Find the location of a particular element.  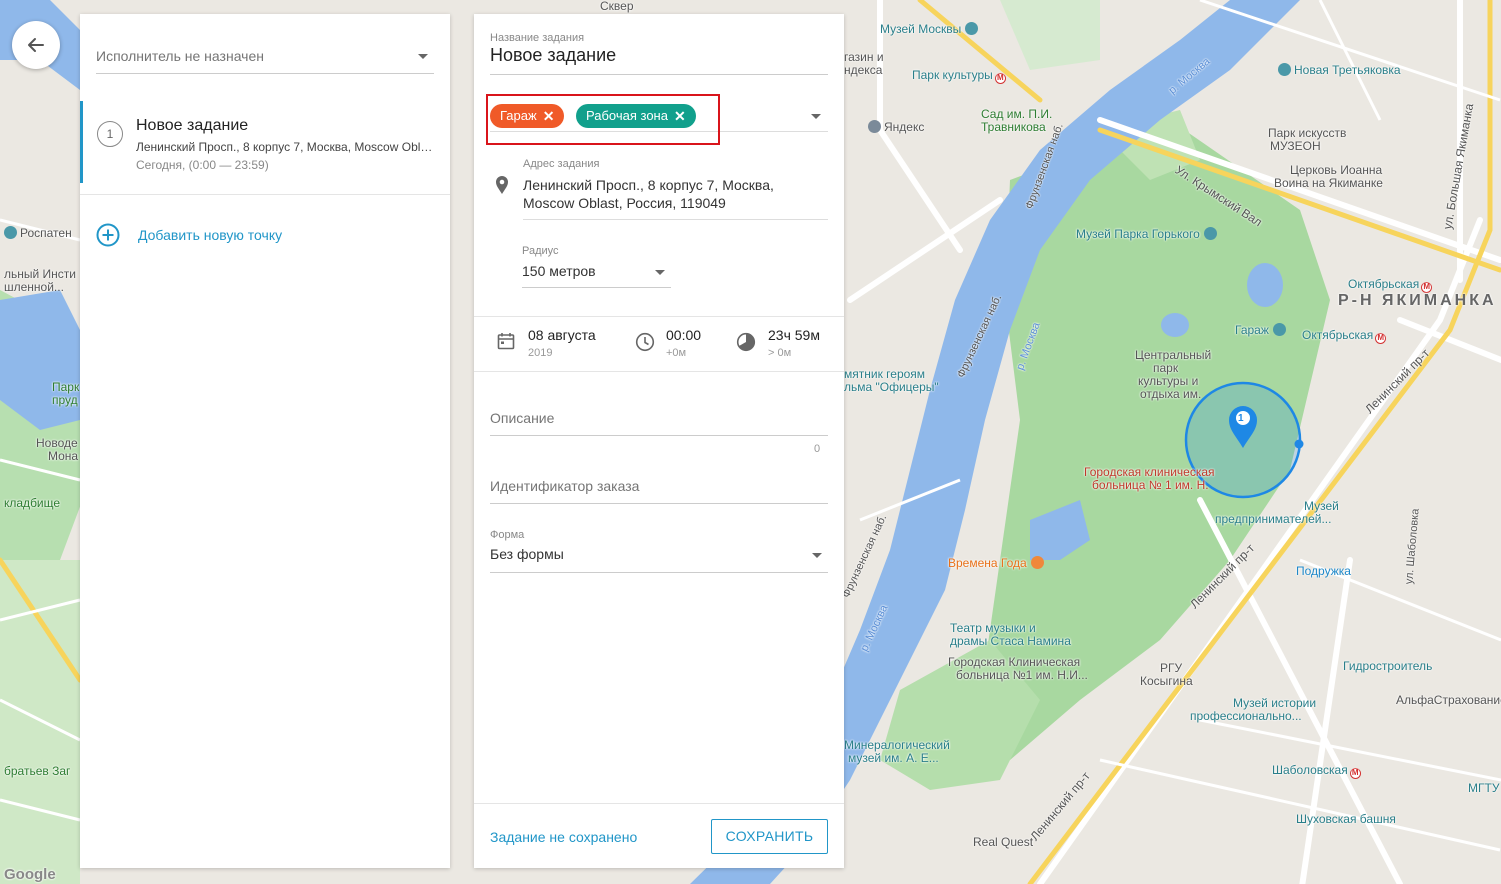

map-label-park-kultury: Парк культуры M is located at coordinates (959, 76).